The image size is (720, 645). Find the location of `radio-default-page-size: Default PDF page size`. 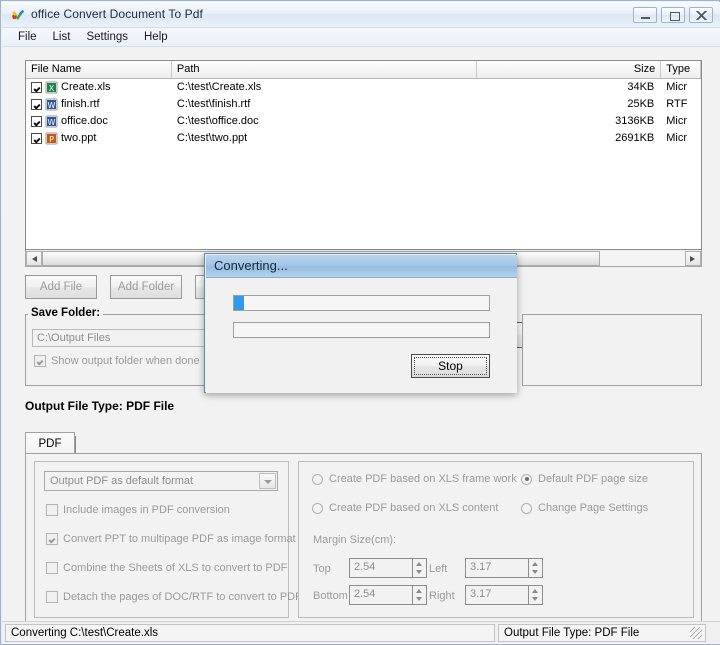

radio-default-page-size: Default PDF page size is located at coordinates (584, 479).